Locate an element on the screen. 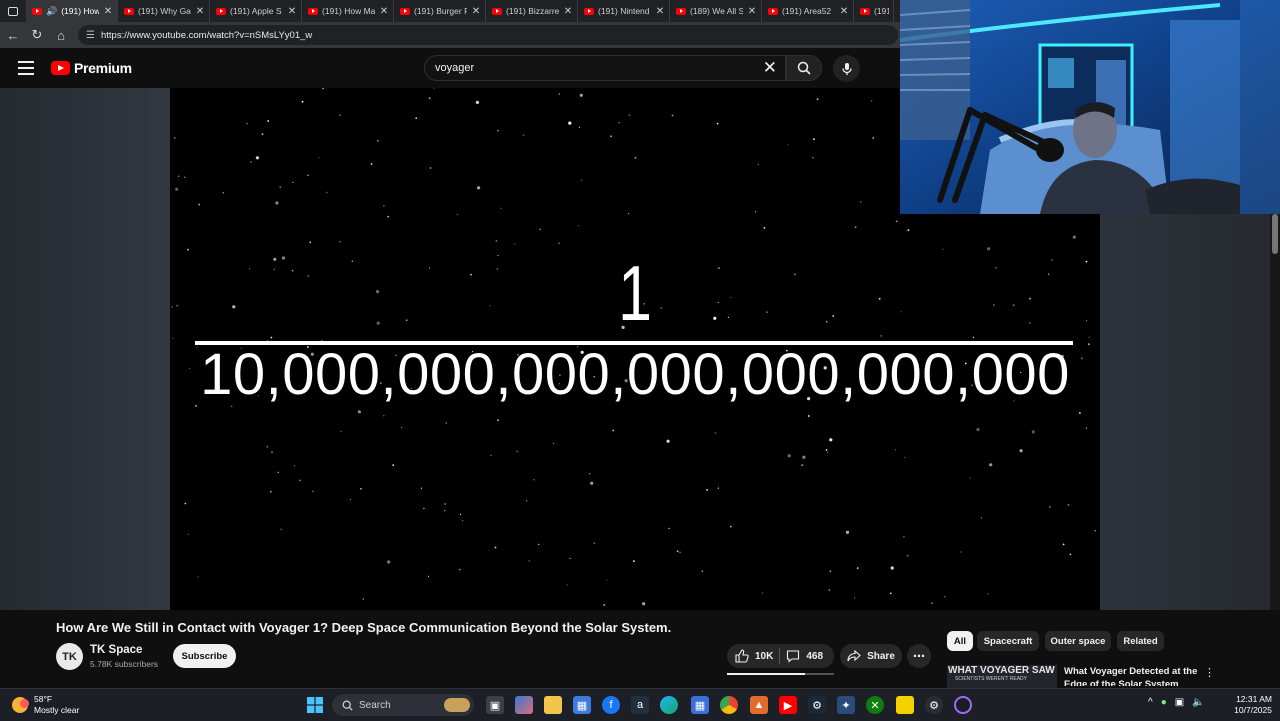 The width and height of the screenshot is (1280, 721). browser-tab-title: (191) Nintend is located at coordinates (624, 11).